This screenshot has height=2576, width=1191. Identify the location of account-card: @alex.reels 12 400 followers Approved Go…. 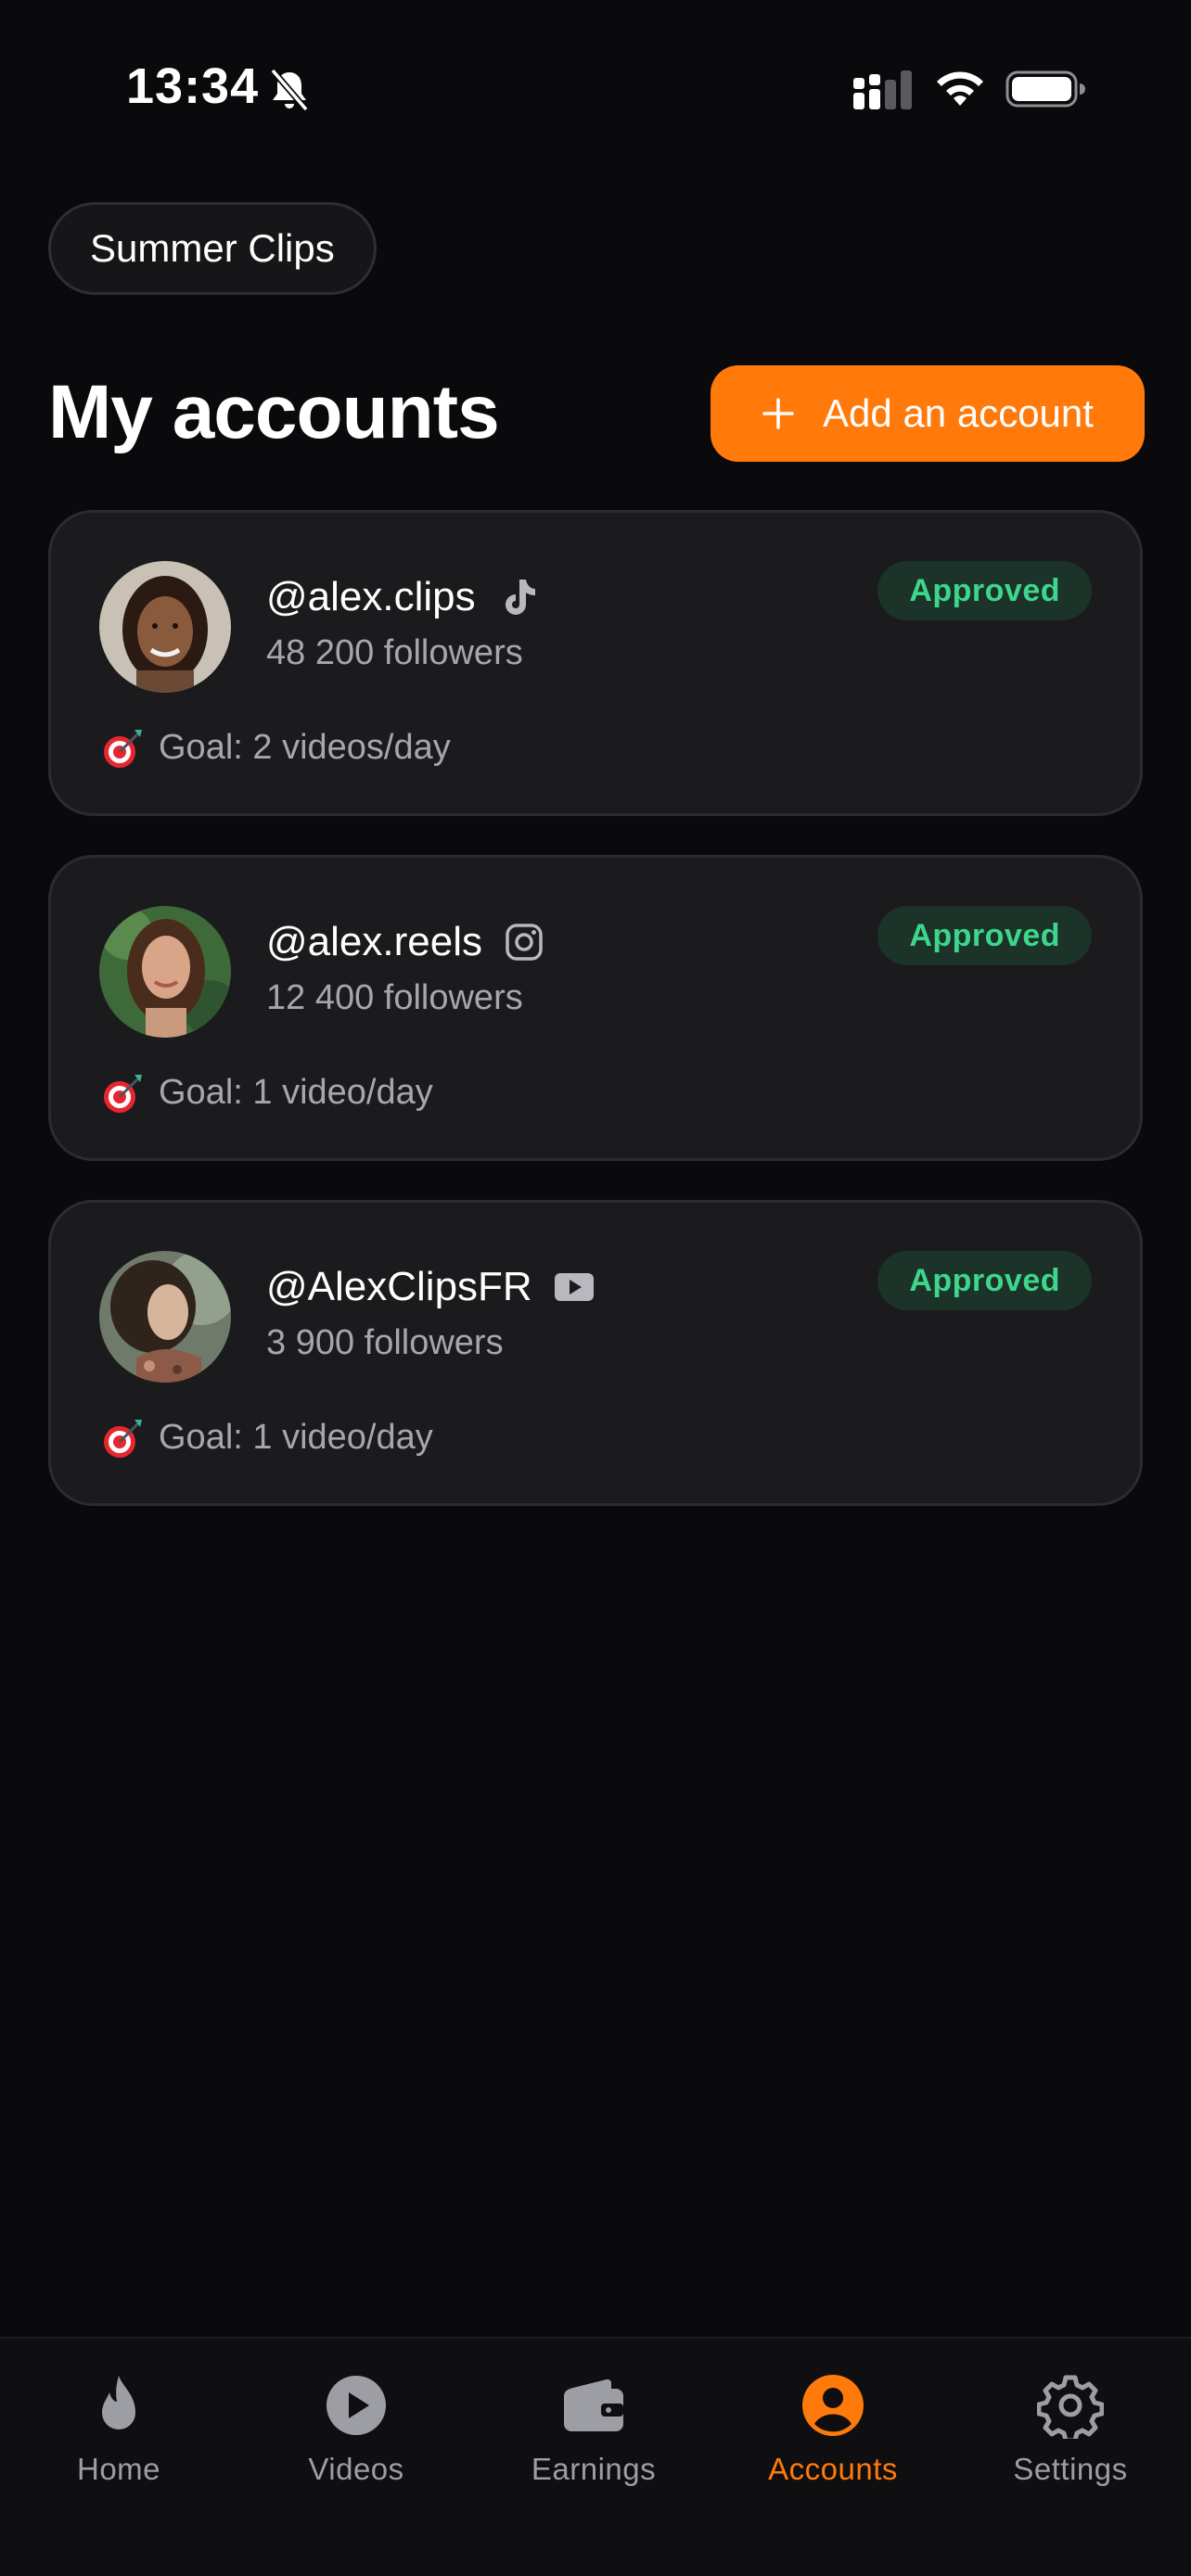
(595, 1008).